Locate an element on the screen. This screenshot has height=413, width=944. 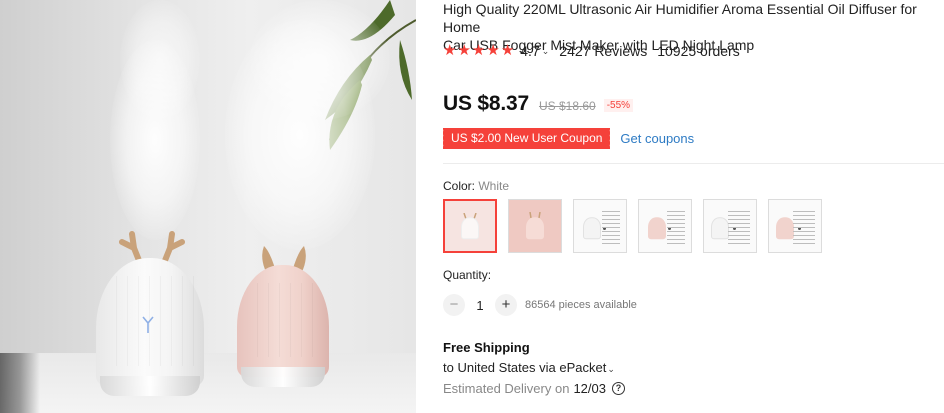
quantity-input: 1 is located at coordinates (480, 305).